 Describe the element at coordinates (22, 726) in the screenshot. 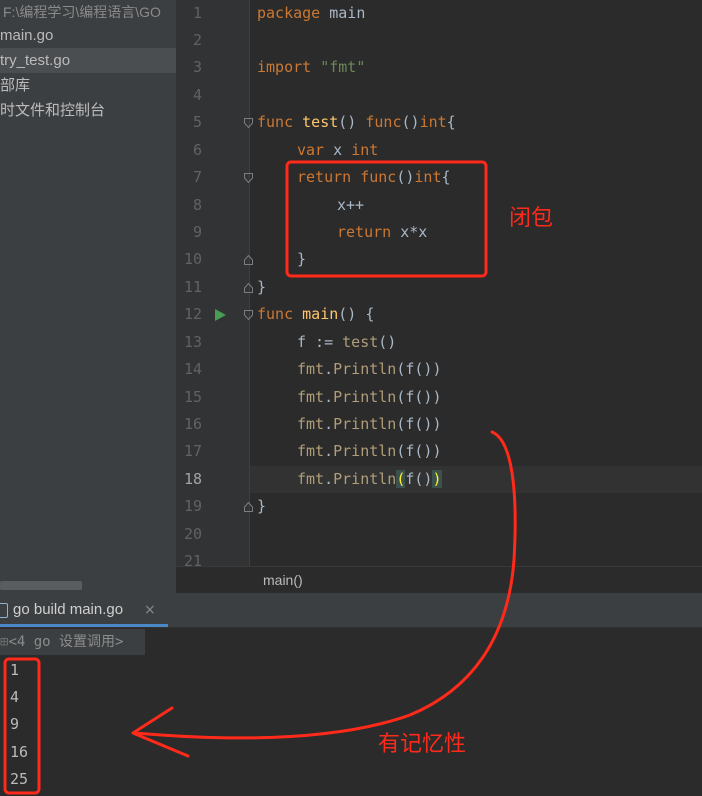

I see `output-highlight-box` at that location.